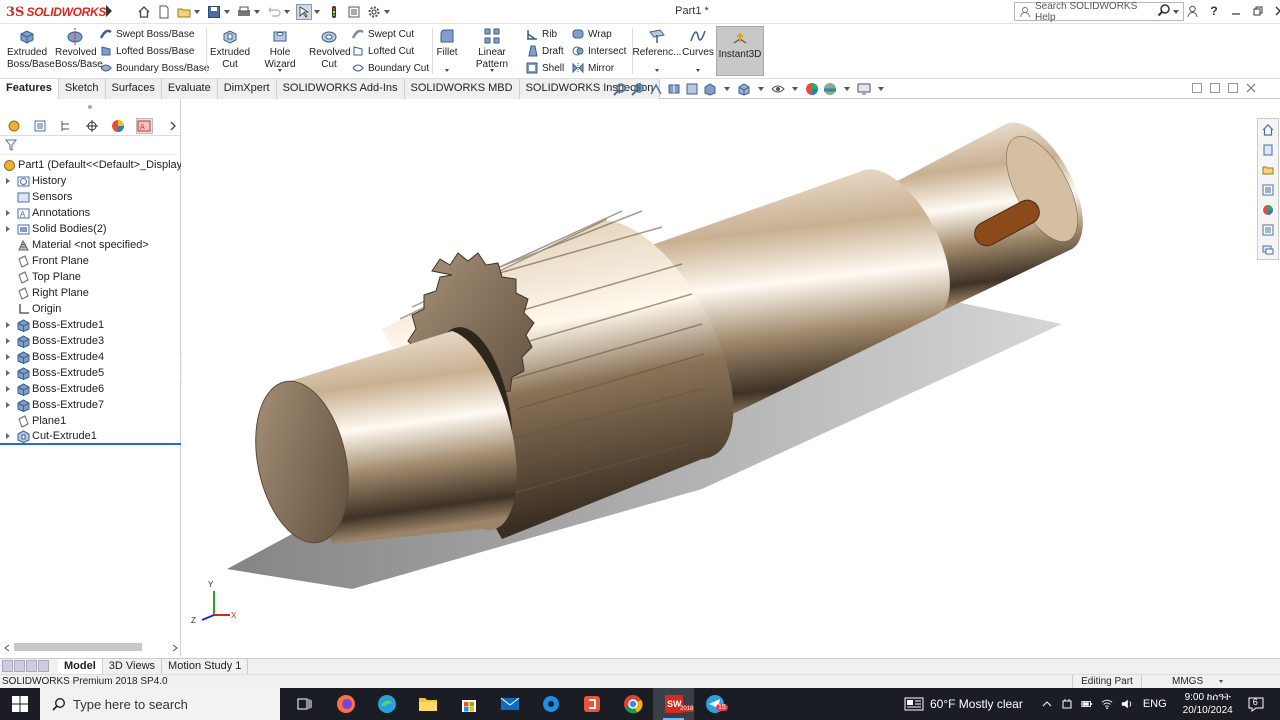 The image size is (1280, 720). I want to click on taskbar-search-input: Type here to search, so click(130, 704).